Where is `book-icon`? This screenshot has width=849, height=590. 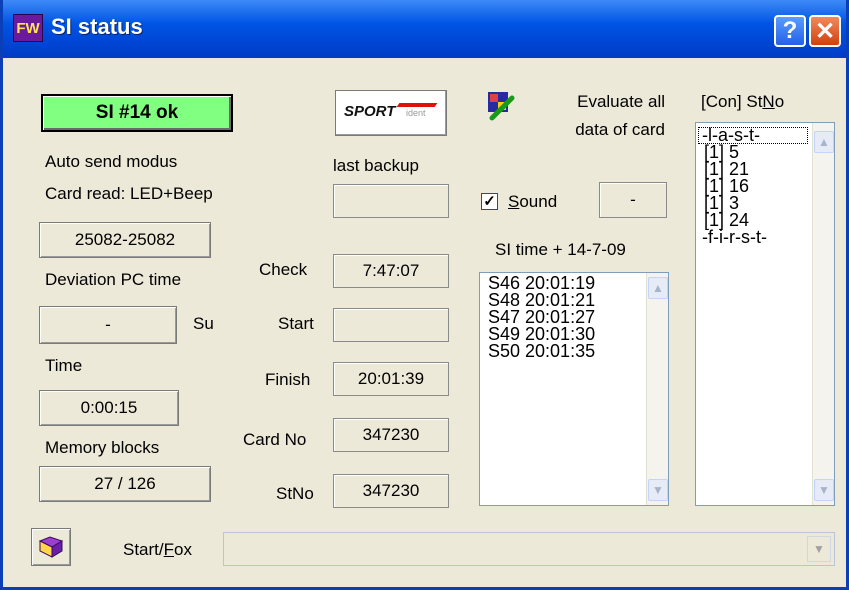
book-icon is located at coordinates (51, 547).